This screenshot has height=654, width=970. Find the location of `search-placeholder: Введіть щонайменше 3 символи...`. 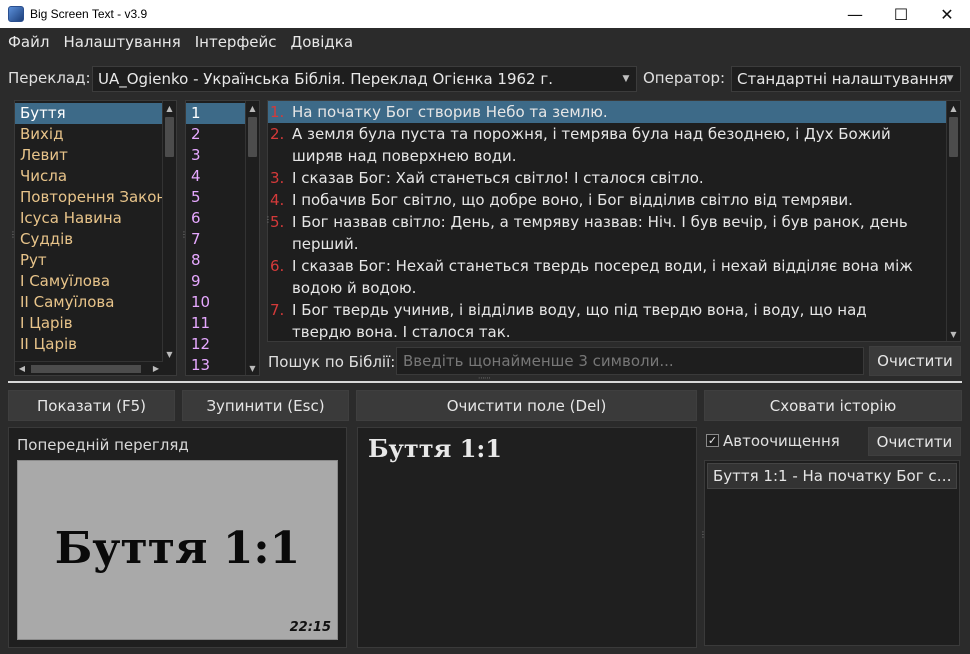

search-placeholder: Введіть щонайменше 3 символи... is located at coordinates (538, 361).